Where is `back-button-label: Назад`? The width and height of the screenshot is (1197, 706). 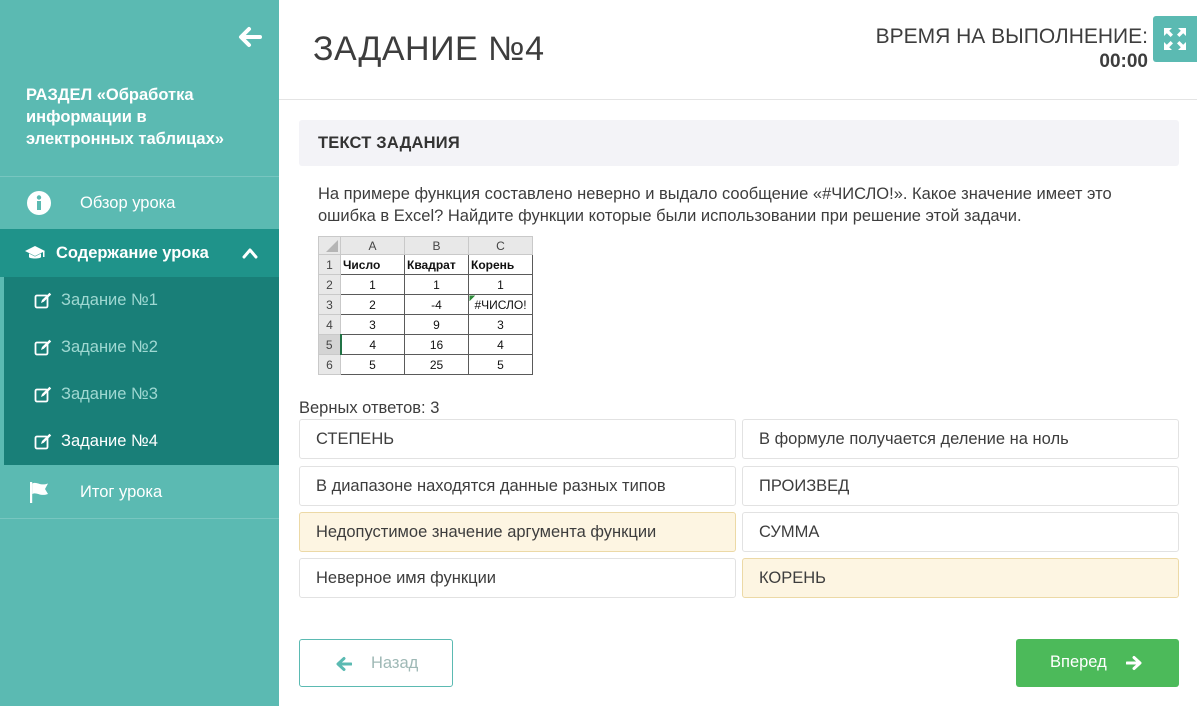
back-button-label: Назад is located at coordinates (395, 663).